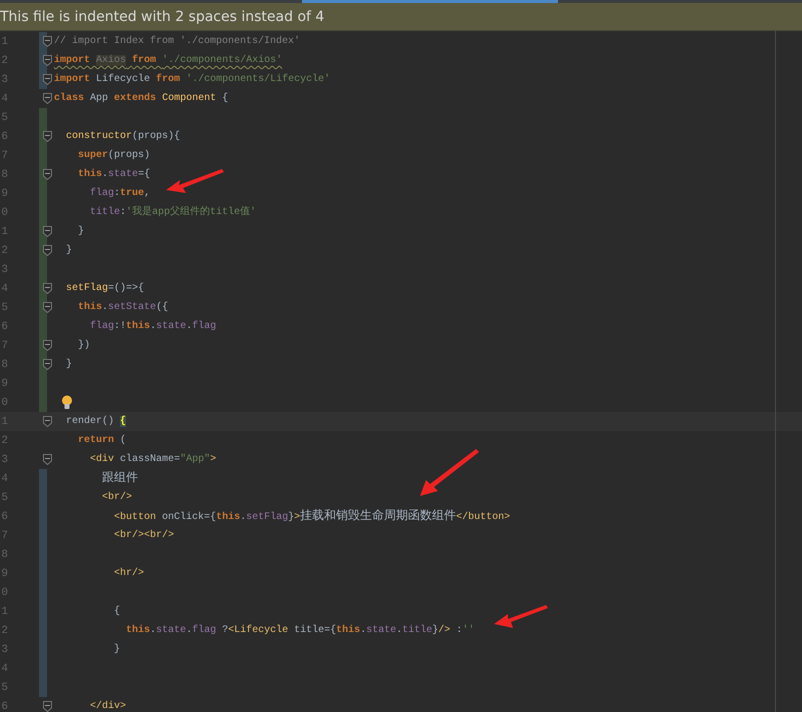 This screenshot has height=712, width=802. I want to click on code-line: <br/><br/>, so click(143, 535).